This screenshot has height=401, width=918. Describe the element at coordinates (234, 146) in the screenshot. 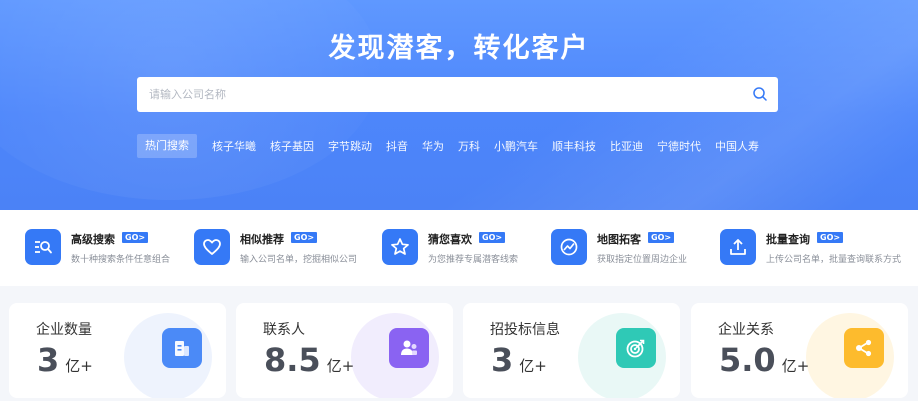

I see `hot-search-item: 核子华曦` at that location.